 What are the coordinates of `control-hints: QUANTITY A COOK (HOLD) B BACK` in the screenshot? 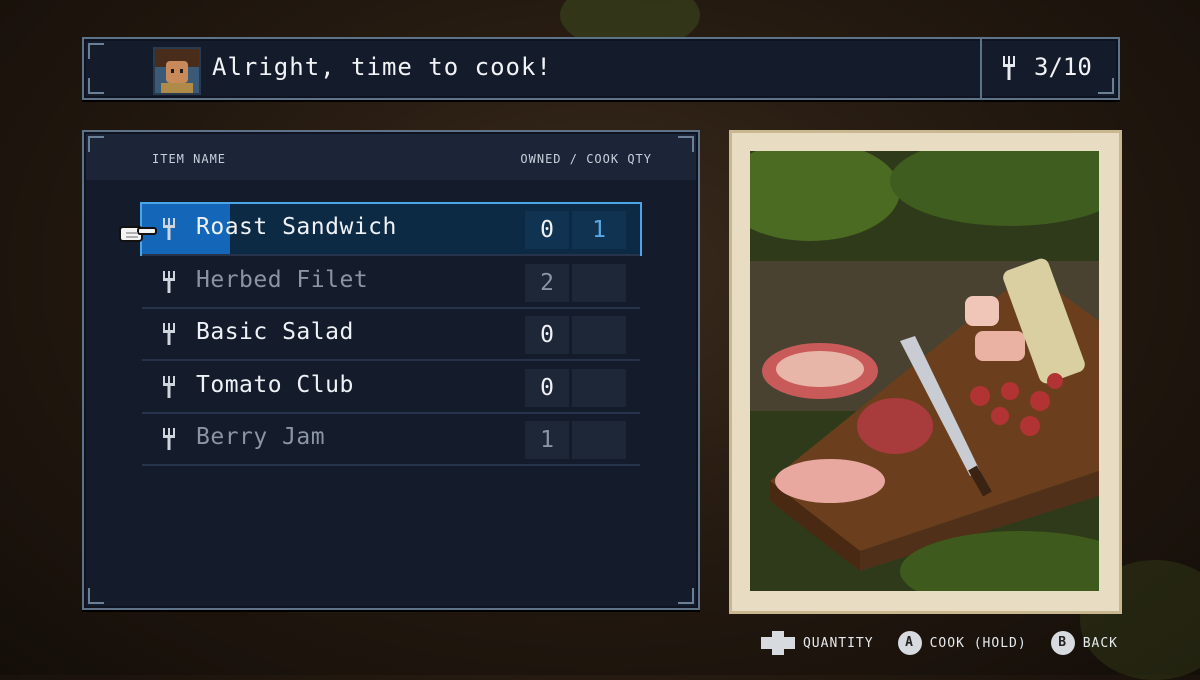 It's located at (939, 643).